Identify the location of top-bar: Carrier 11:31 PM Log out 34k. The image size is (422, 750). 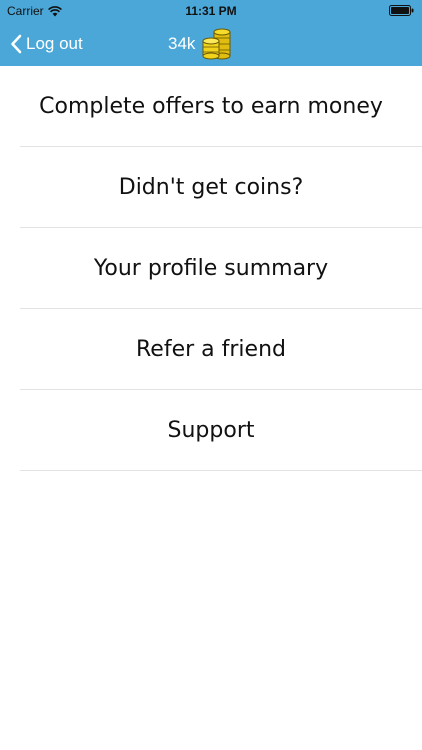
(211, 33).